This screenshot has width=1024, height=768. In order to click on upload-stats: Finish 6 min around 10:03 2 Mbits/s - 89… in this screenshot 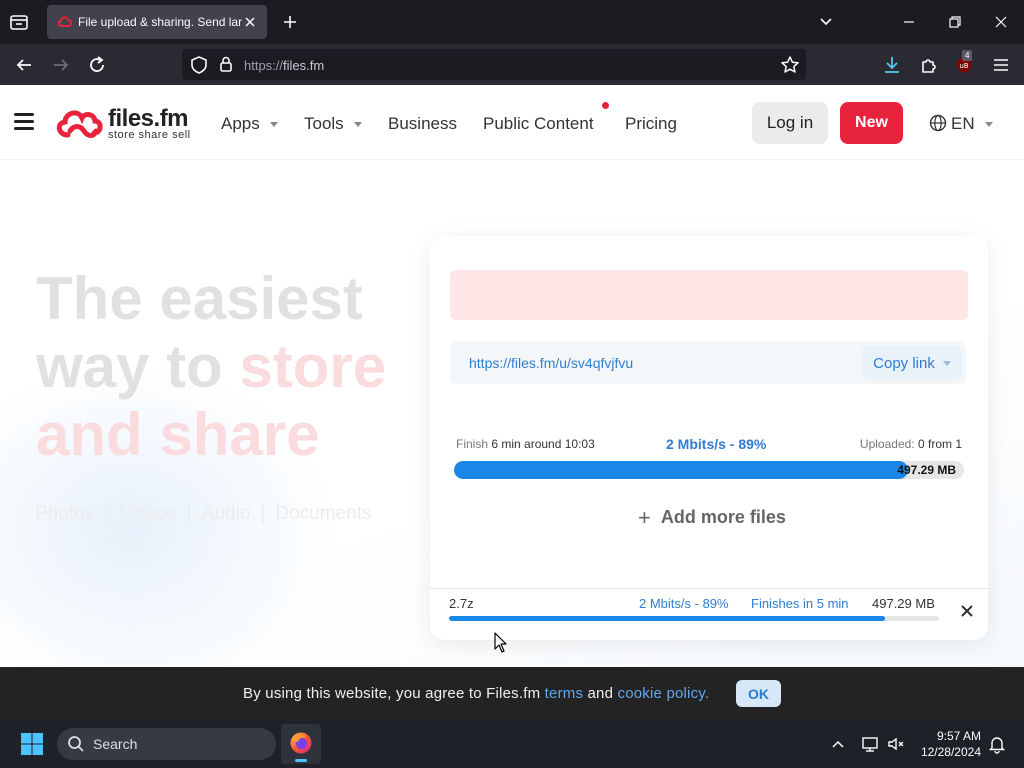, I will do `click(709, 445)`.